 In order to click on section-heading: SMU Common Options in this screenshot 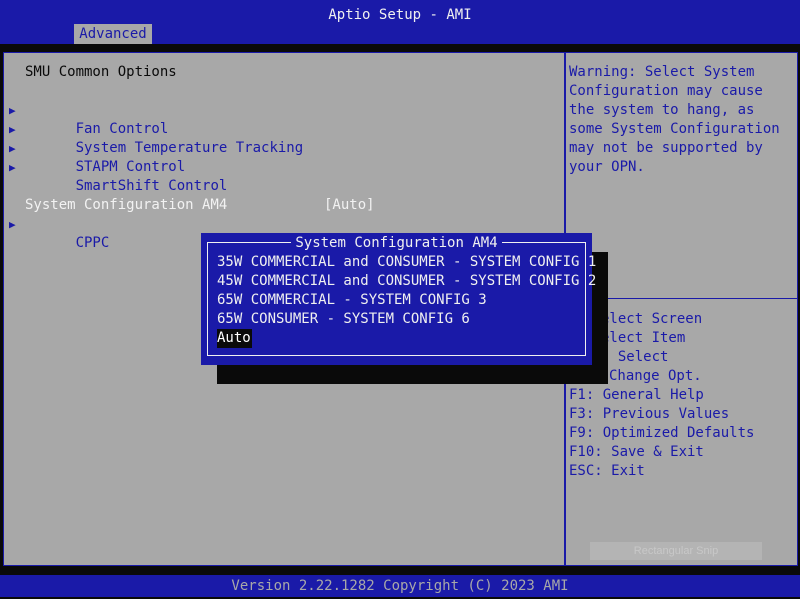, I will do `click(101, 72)`.